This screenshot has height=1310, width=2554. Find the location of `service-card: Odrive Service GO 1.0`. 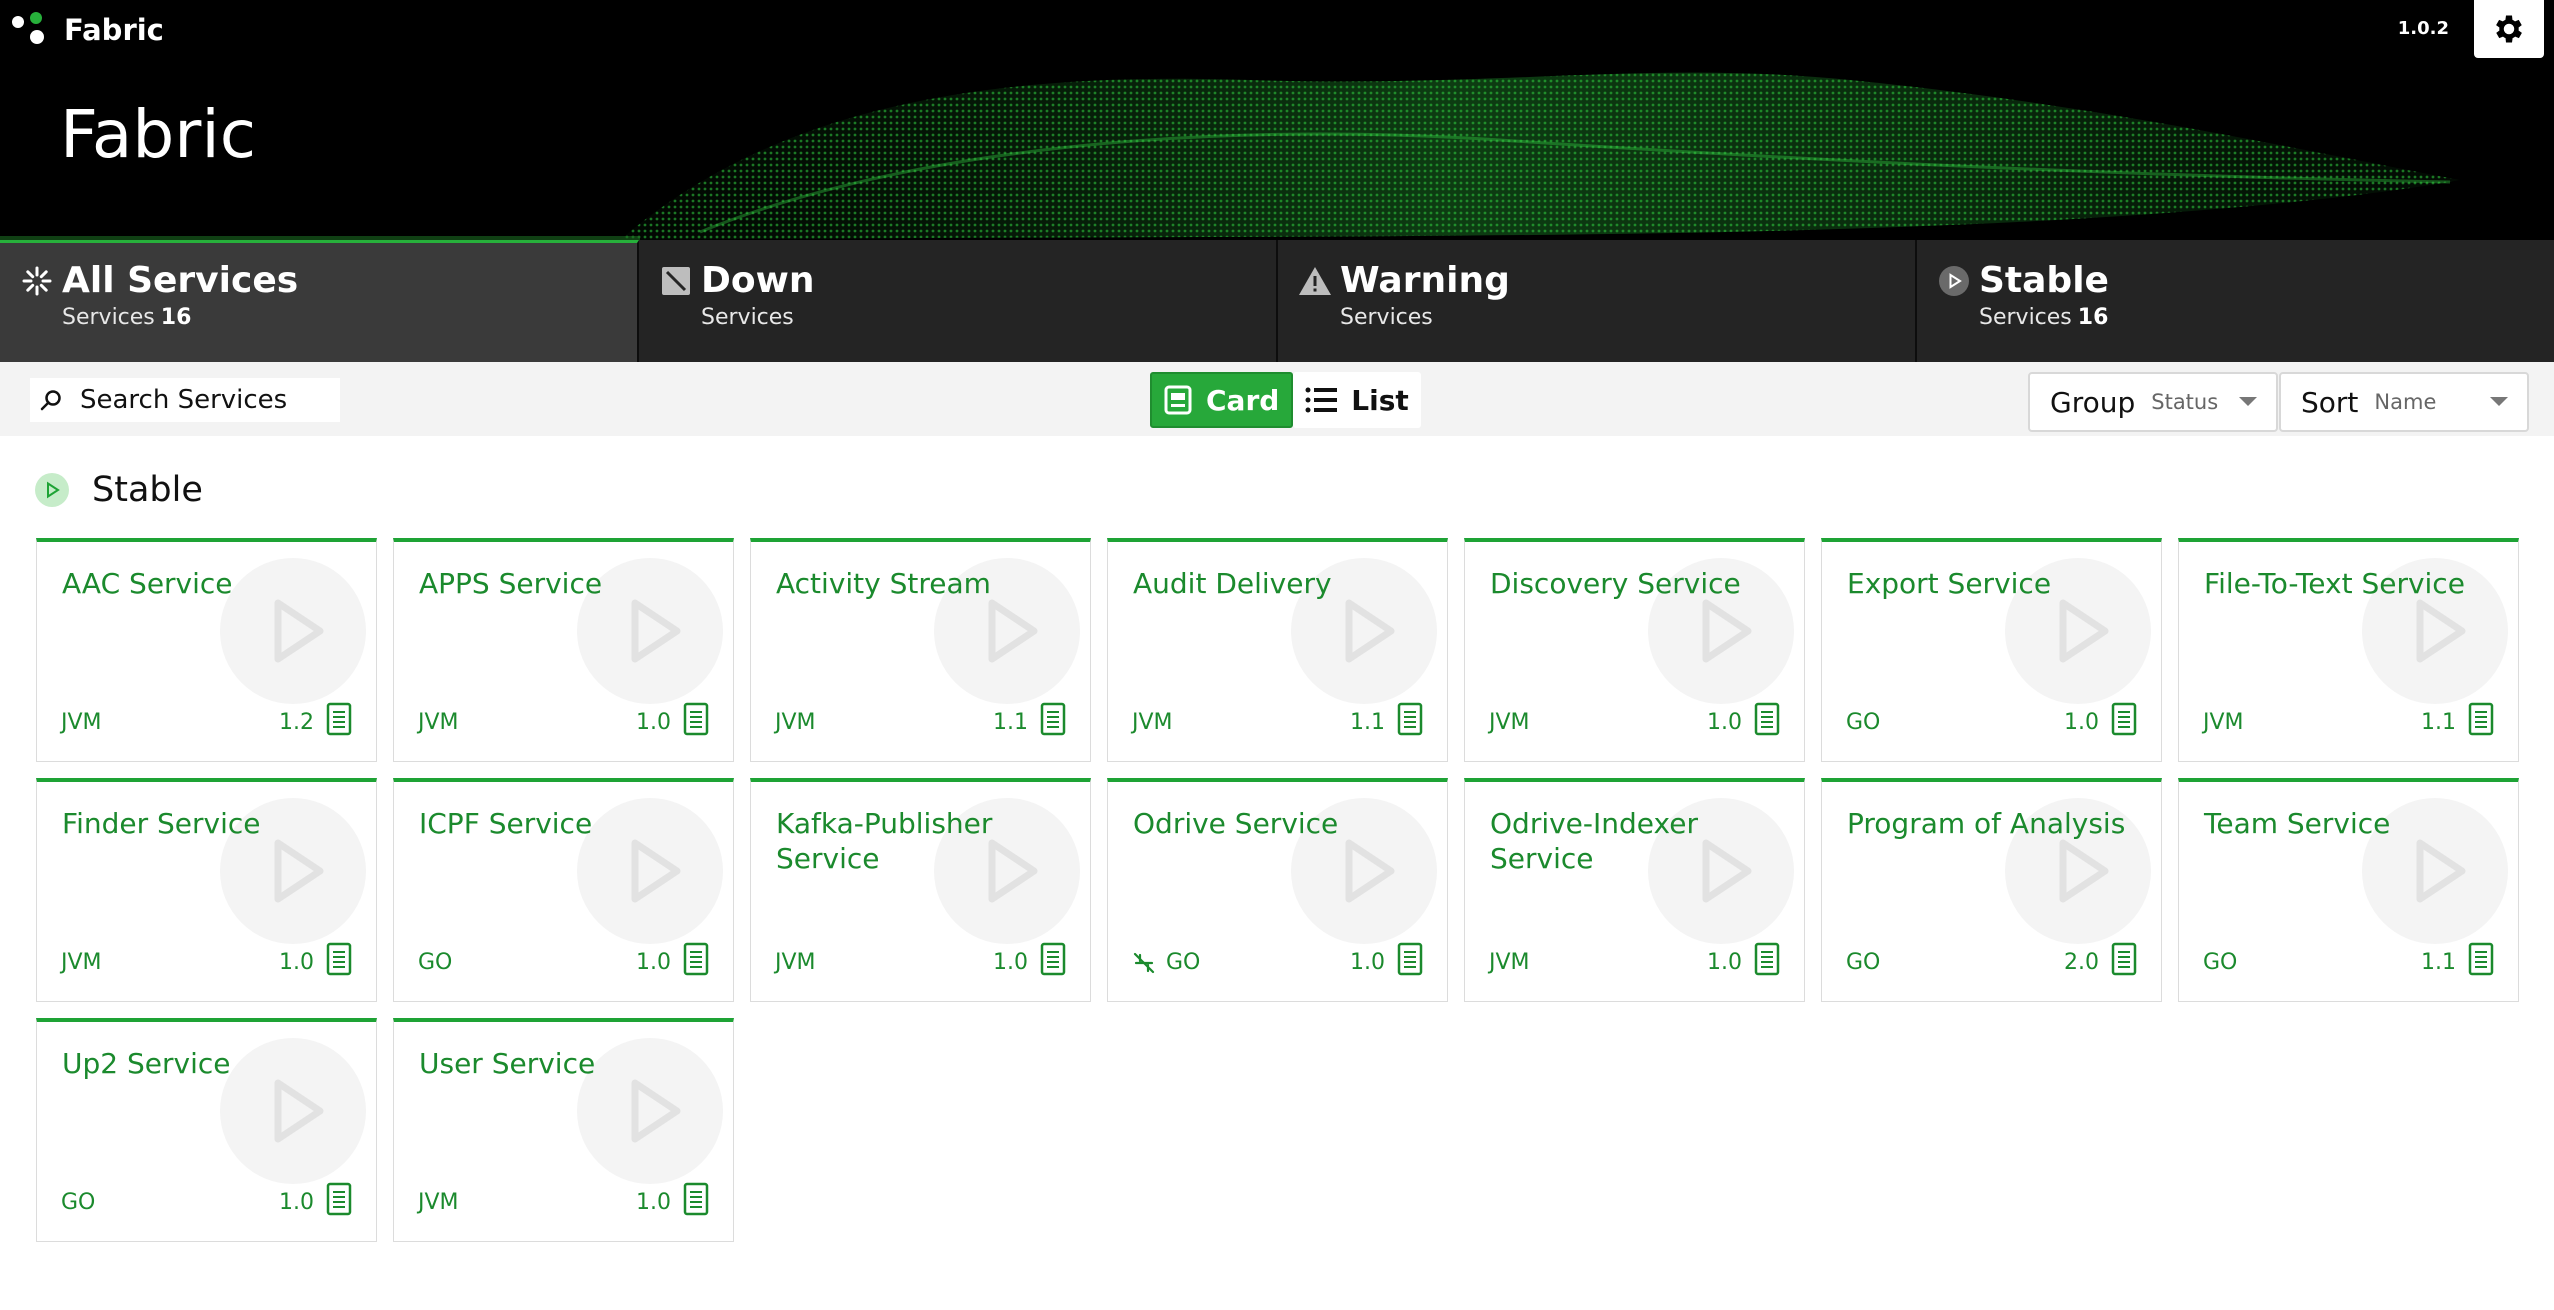

service-card: Odrive Service GO 1.0 is located at coordinates (1277, 890).